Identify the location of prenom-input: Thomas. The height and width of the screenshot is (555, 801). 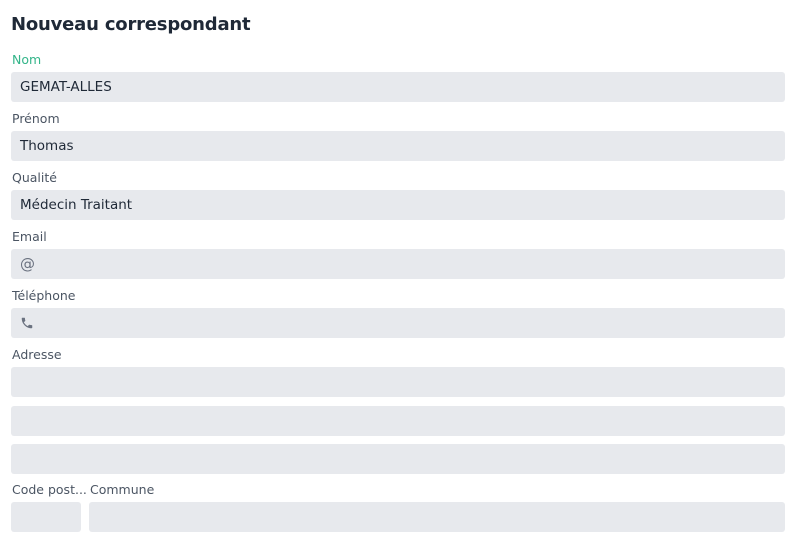
(398, 146).